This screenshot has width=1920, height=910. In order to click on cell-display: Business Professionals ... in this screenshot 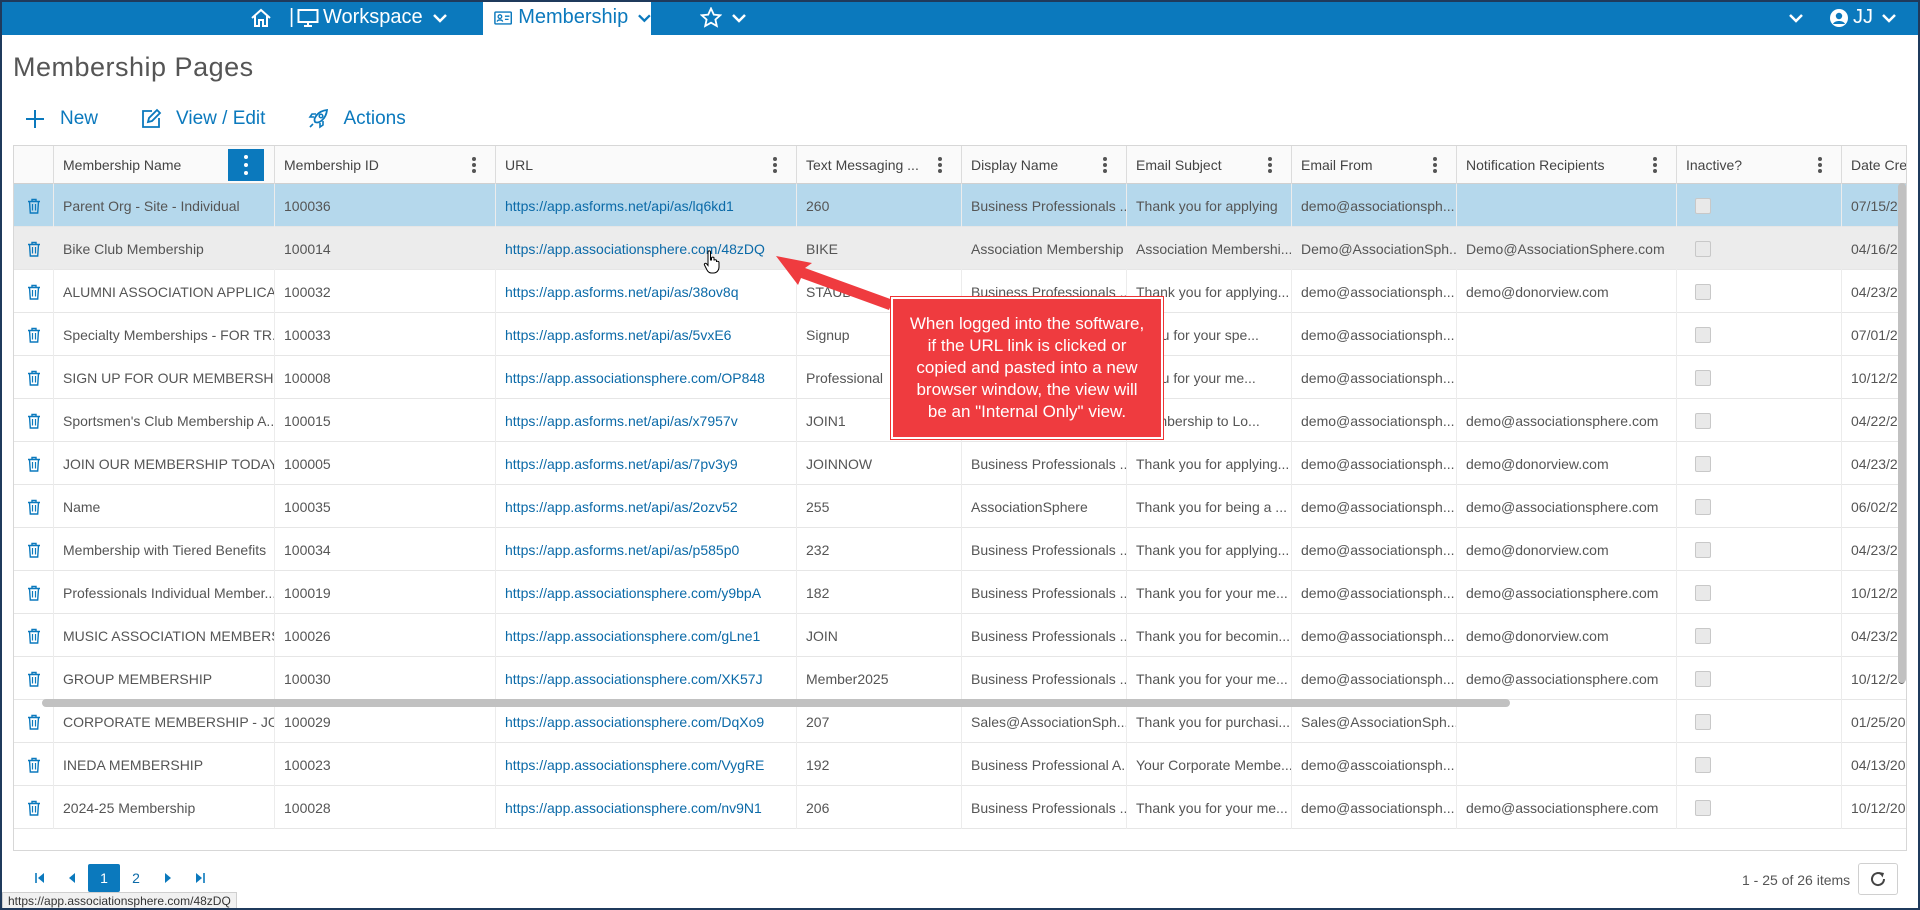, I will do `click(1044, 463)`.